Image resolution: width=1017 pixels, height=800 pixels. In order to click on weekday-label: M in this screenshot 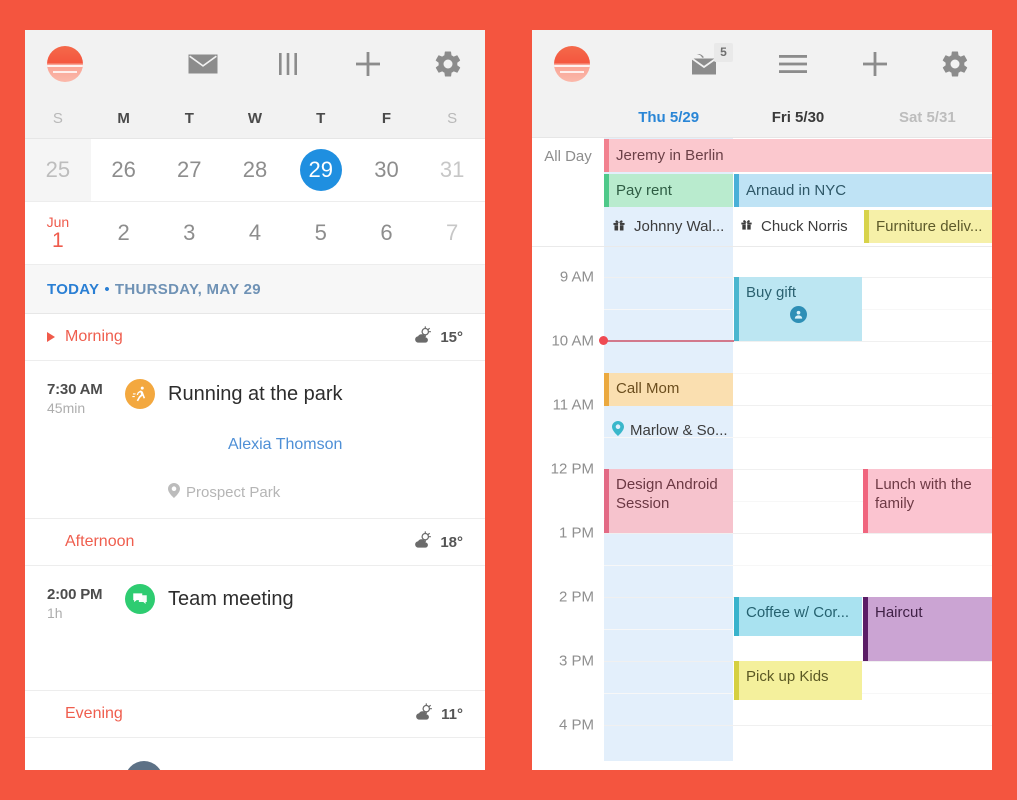, I will do `click(123, 118)`.